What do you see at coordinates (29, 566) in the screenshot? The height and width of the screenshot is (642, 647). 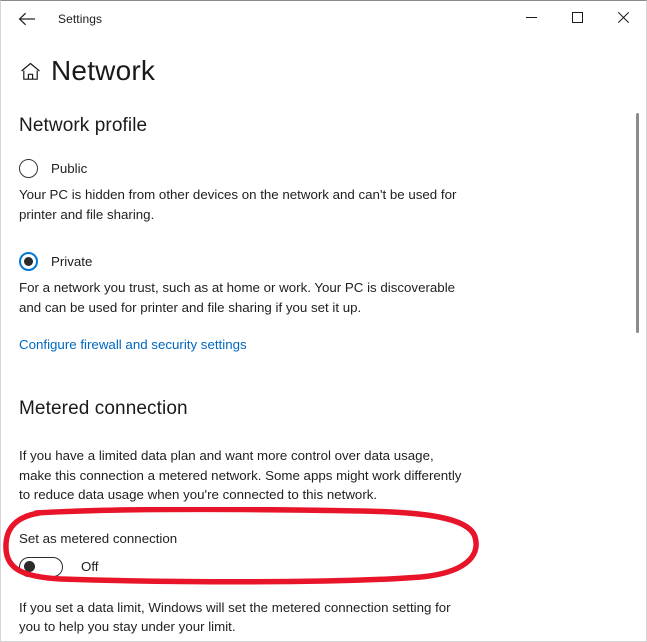 I see `toggle-knob` at bounding box center [29, 566].